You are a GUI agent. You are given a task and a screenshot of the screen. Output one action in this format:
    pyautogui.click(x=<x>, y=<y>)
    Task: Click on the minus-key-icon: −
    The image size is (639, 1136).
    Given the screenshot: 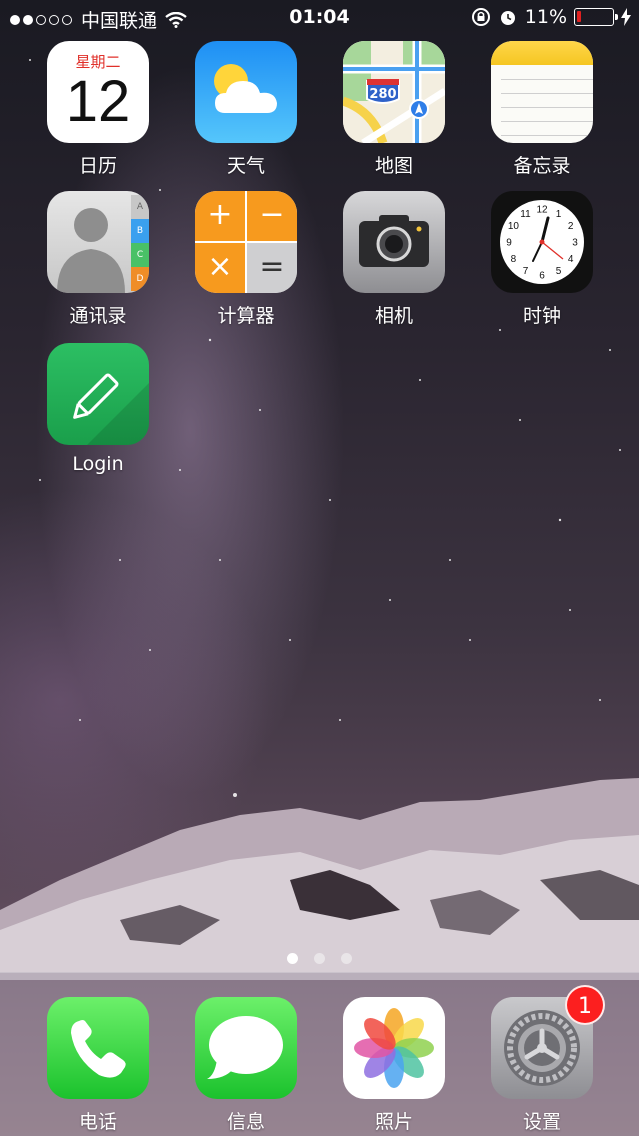 What is the action you would take?
    pyautogui.click(x=272, y=216)
    